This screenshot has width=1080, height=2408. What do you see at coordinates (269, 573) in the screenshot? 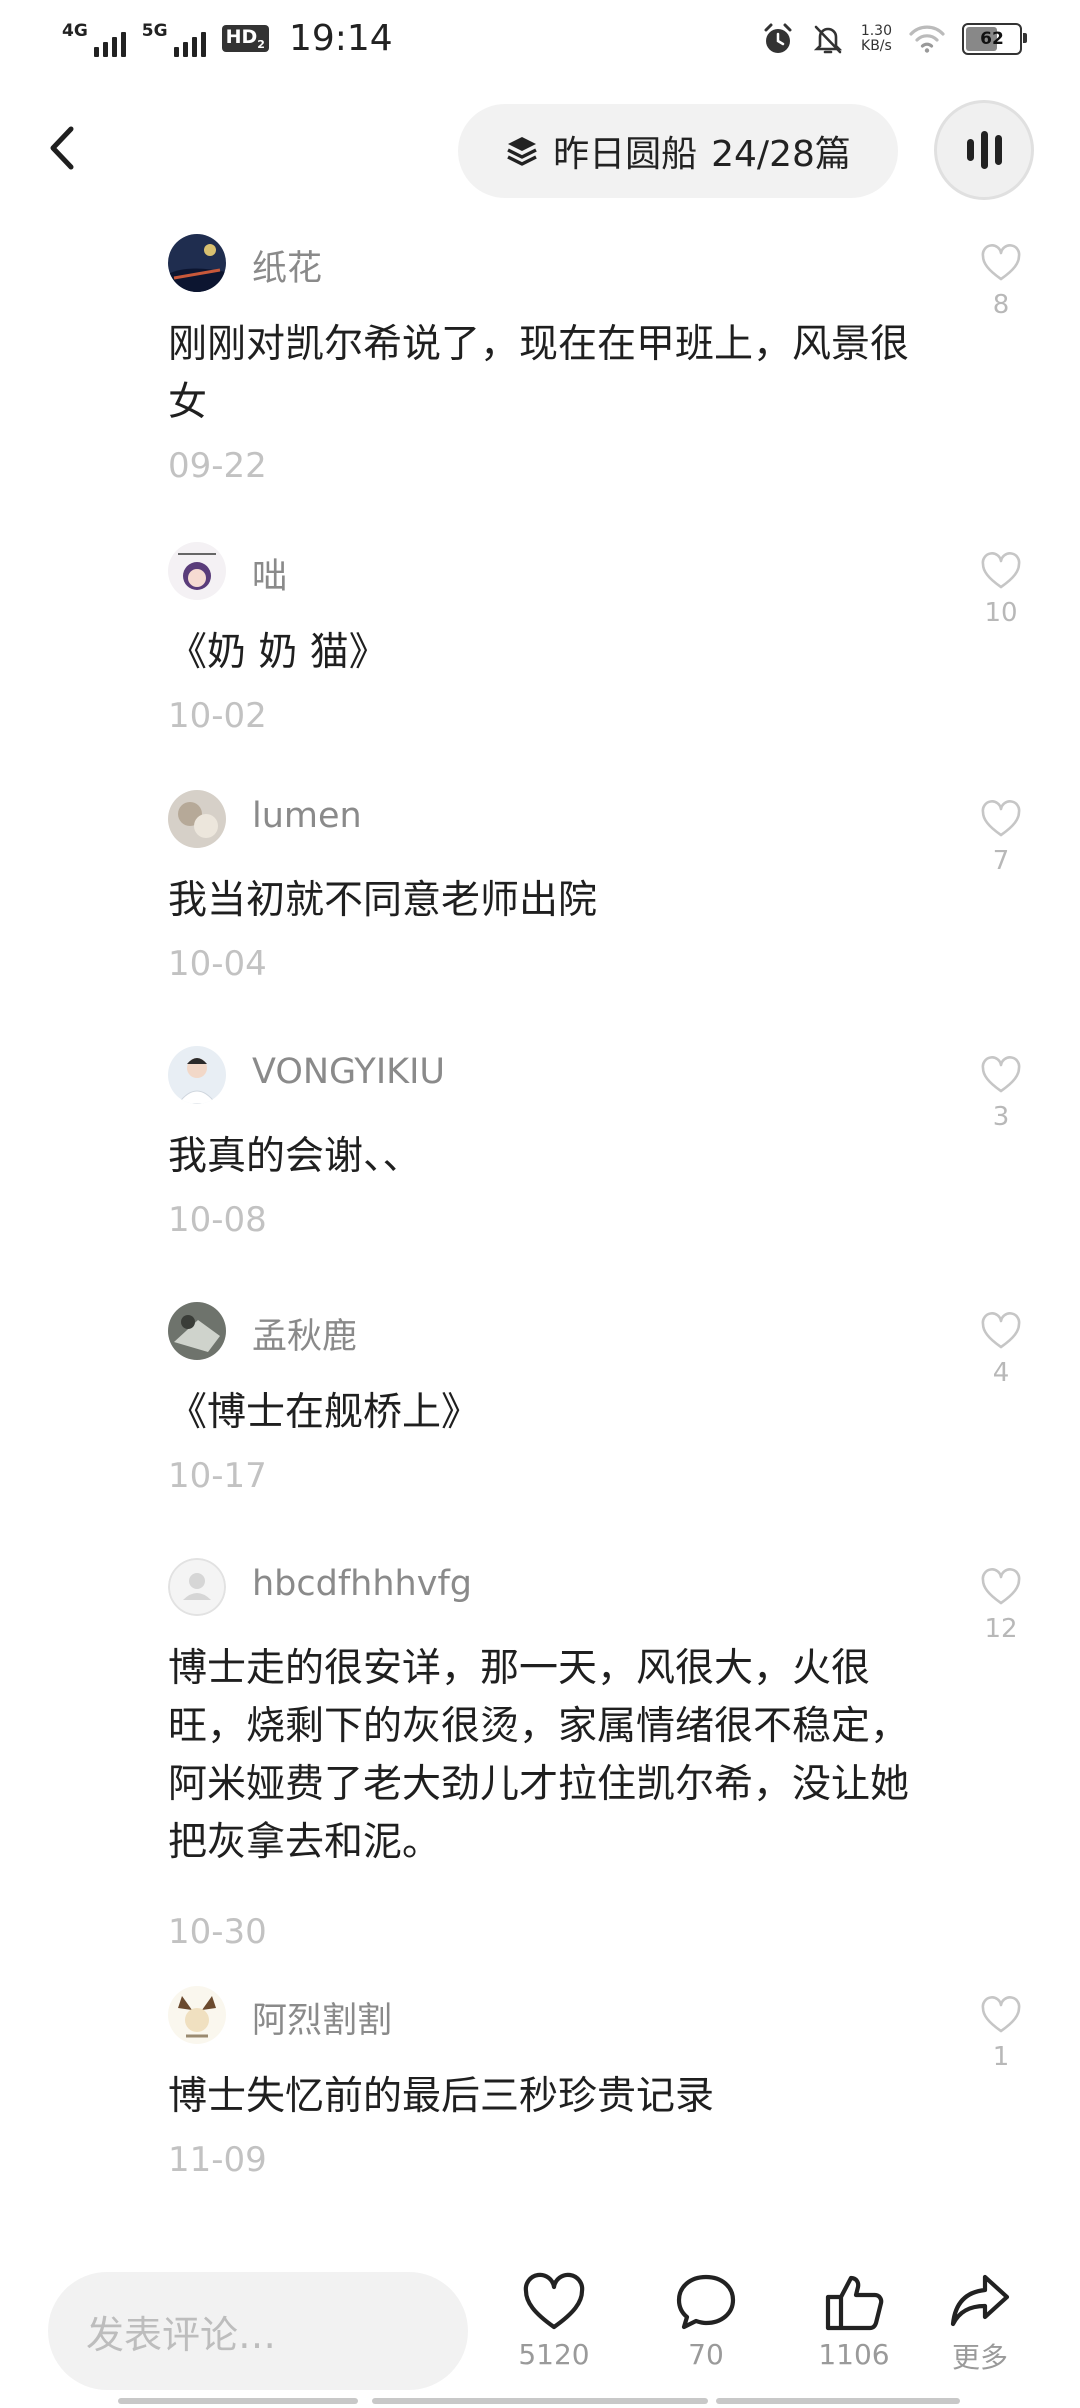
I see `username: 咄` at bounding box center [269, 573].